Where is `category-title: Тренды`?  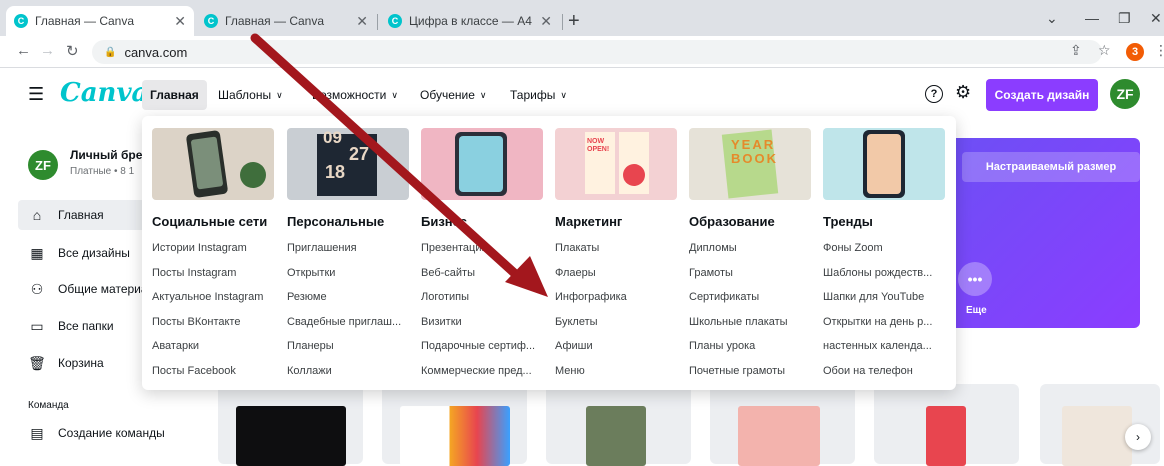 category-title: Тренды is located at coordinates (889, 223).